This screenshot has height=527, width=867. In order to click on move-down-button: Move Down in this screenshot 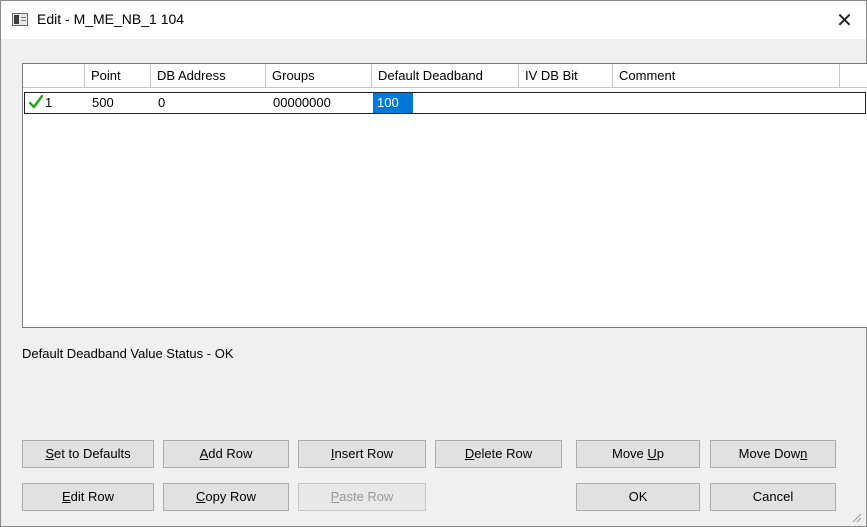, I will do `click(773, 454)`.